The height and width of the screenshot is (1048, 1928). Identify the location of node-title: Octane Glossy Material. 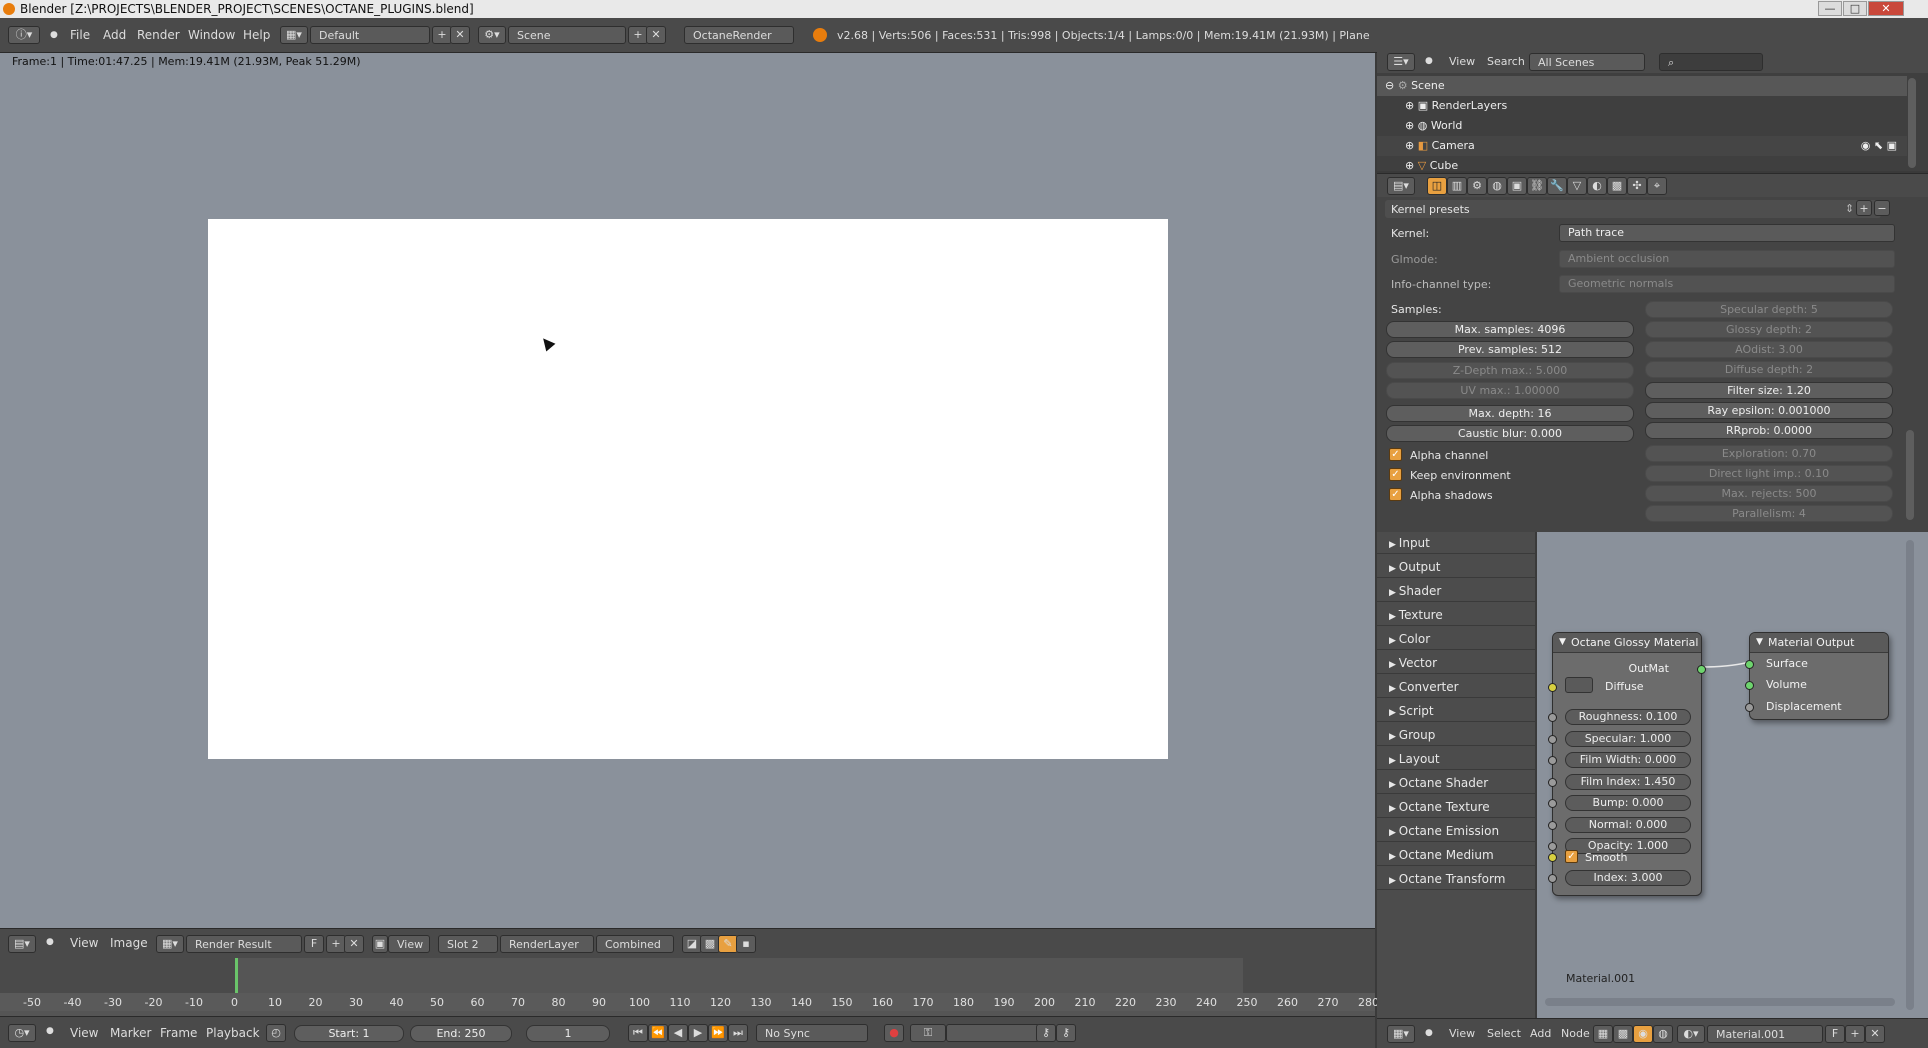
(1627, 643).